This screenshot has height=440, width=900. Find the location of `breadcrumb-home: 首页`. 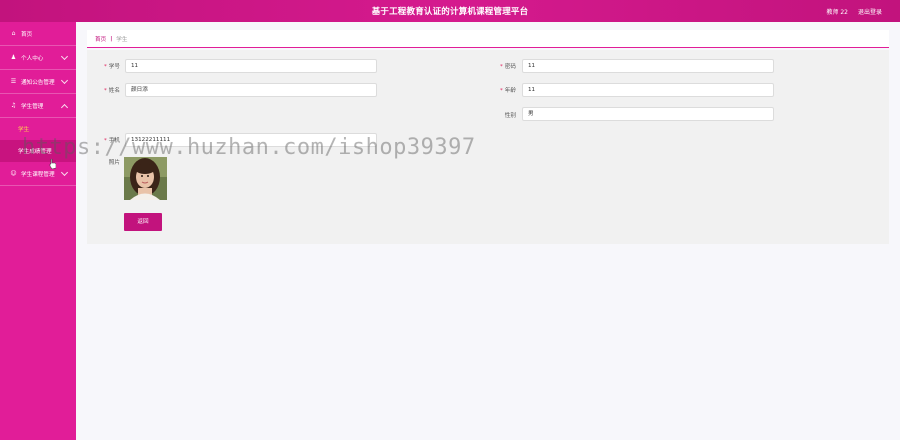

breadcrumb-home: 首页 is located at coordinates (100, 39).